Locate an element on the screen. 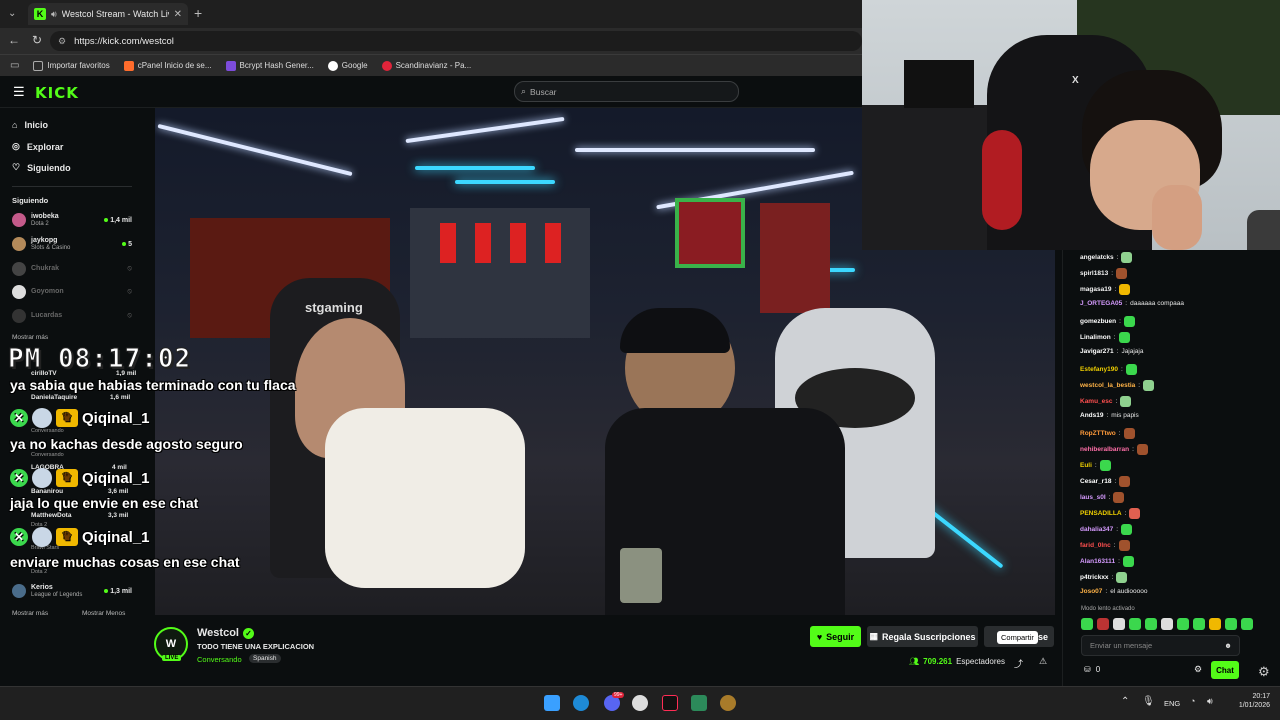  black-cap is located at coordinates (675, 330).